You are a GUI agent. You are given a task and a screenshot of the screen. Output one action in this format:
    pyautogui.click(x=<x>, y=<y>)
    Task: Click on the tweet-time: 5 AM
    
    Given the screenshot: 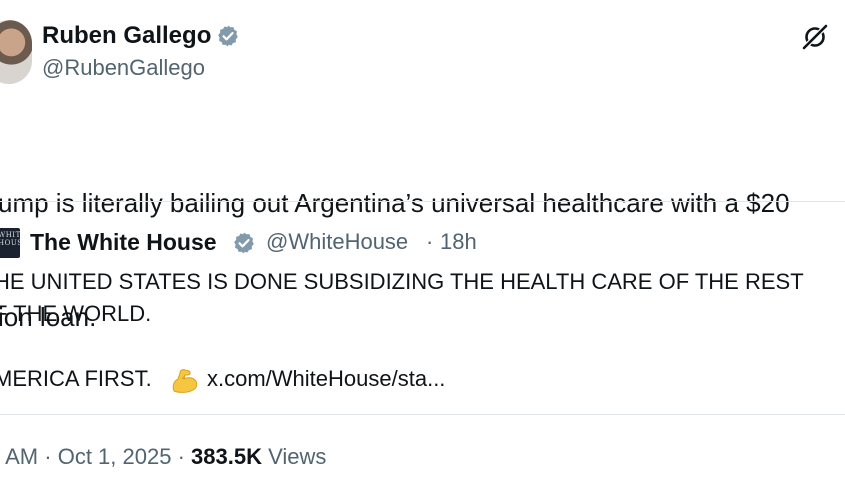 What is the action you would take?
    pyautogui.click(x=19, y=456)
    